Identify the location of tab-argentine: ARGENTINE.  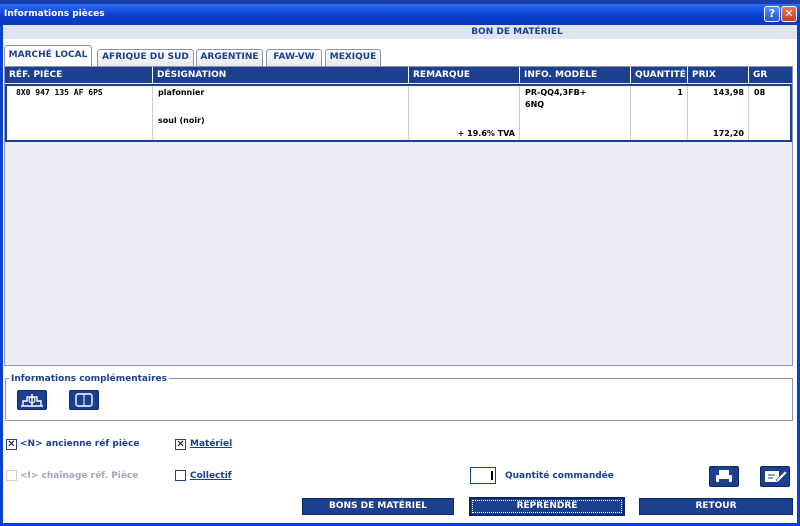
(229, 57).